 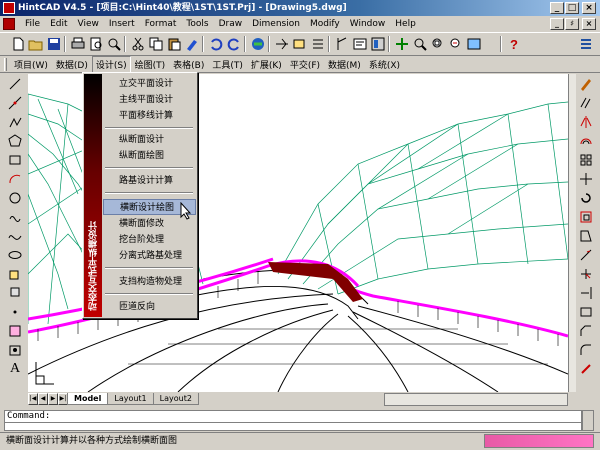 What do you see at coordinates (130, 399) in the screenshot?
I see `tab-layout1: Layout1` at bounding box center [130, 399].